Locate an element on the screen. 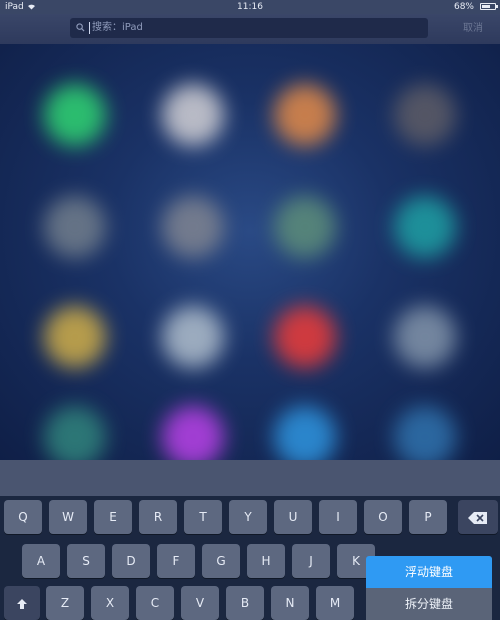  cancel-button: 取消 is located at coordinates (473, 26).